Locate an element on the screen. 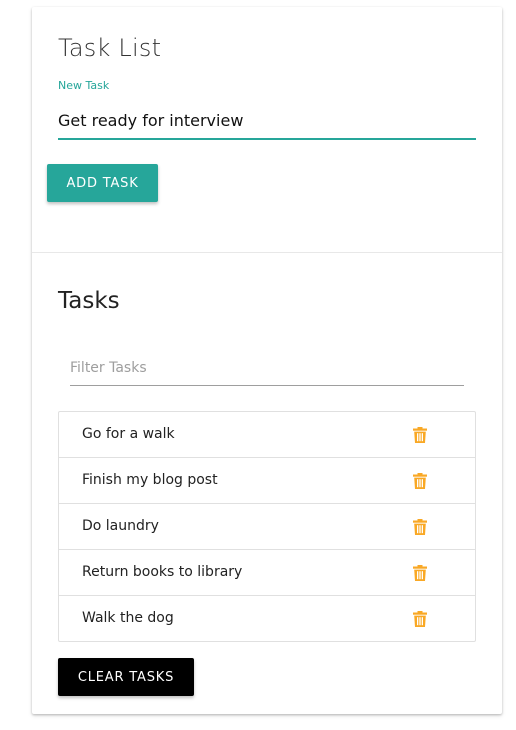  task-item: Finish my blog post is located at coordinates (267, 481).